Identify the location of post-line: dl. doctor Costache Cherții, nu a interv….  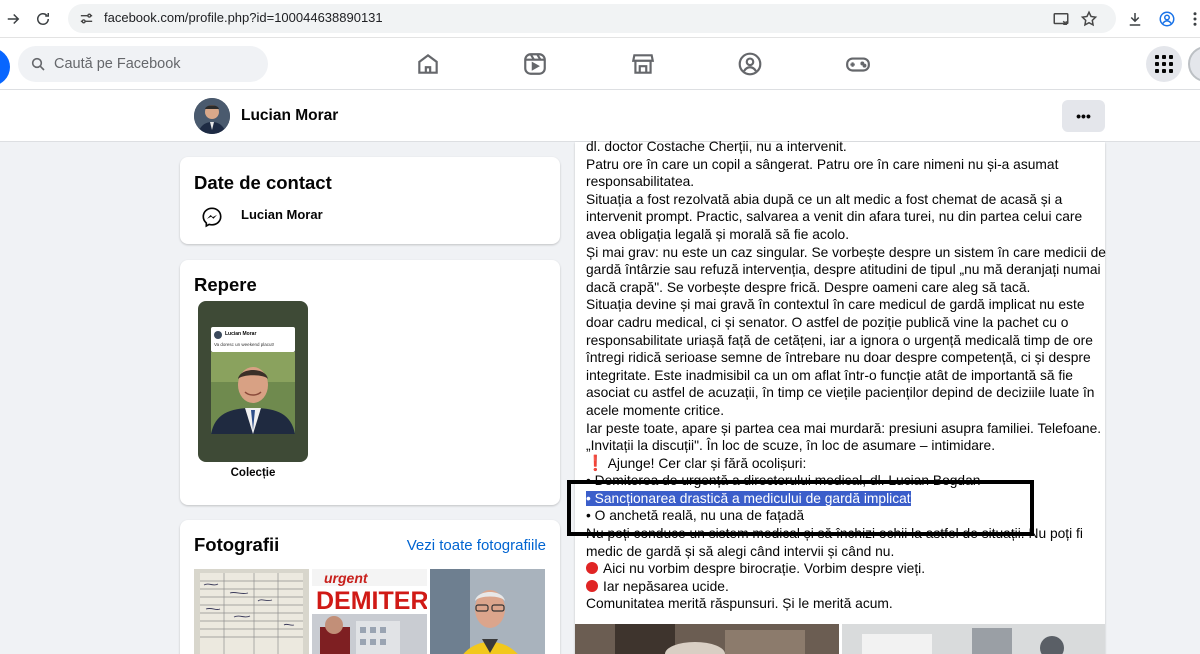
(716, 146).